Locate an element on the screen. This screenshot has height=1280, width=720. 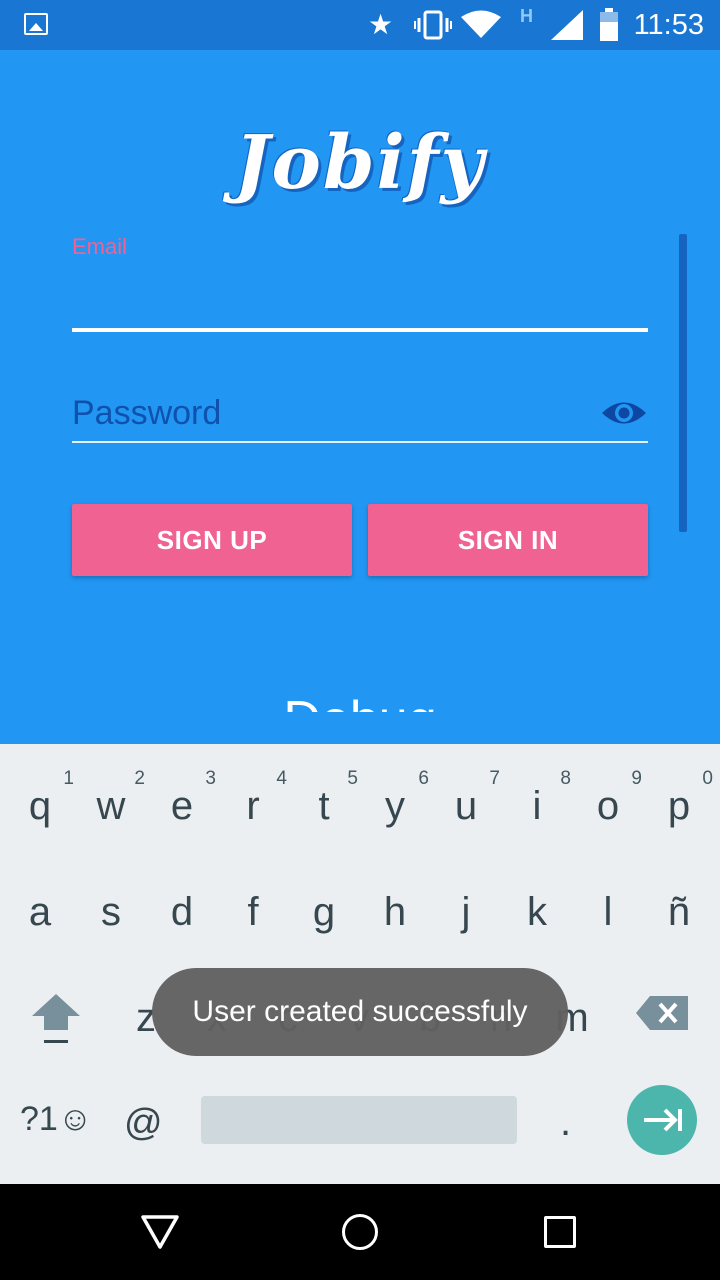
gallery-icon is located at coordinates (36, 24).